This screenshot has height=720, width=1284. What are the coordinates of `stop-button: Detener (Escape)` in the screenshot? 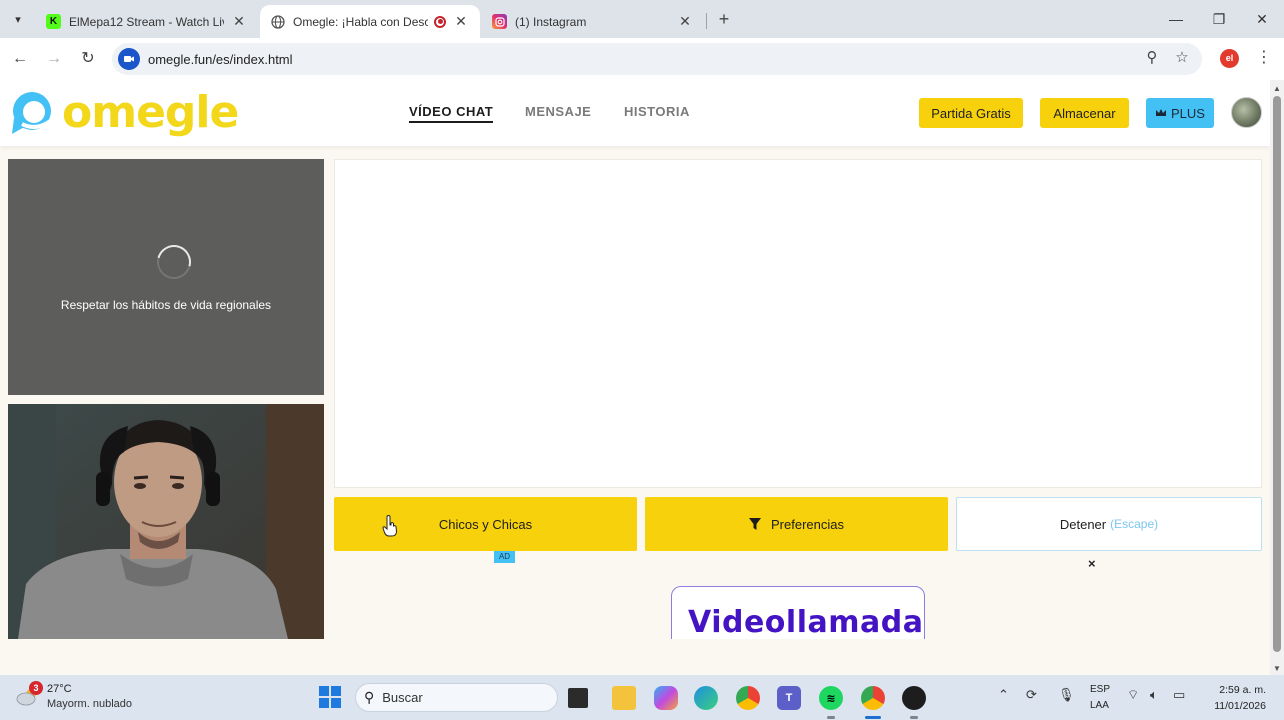 It's located at (1109, 524).